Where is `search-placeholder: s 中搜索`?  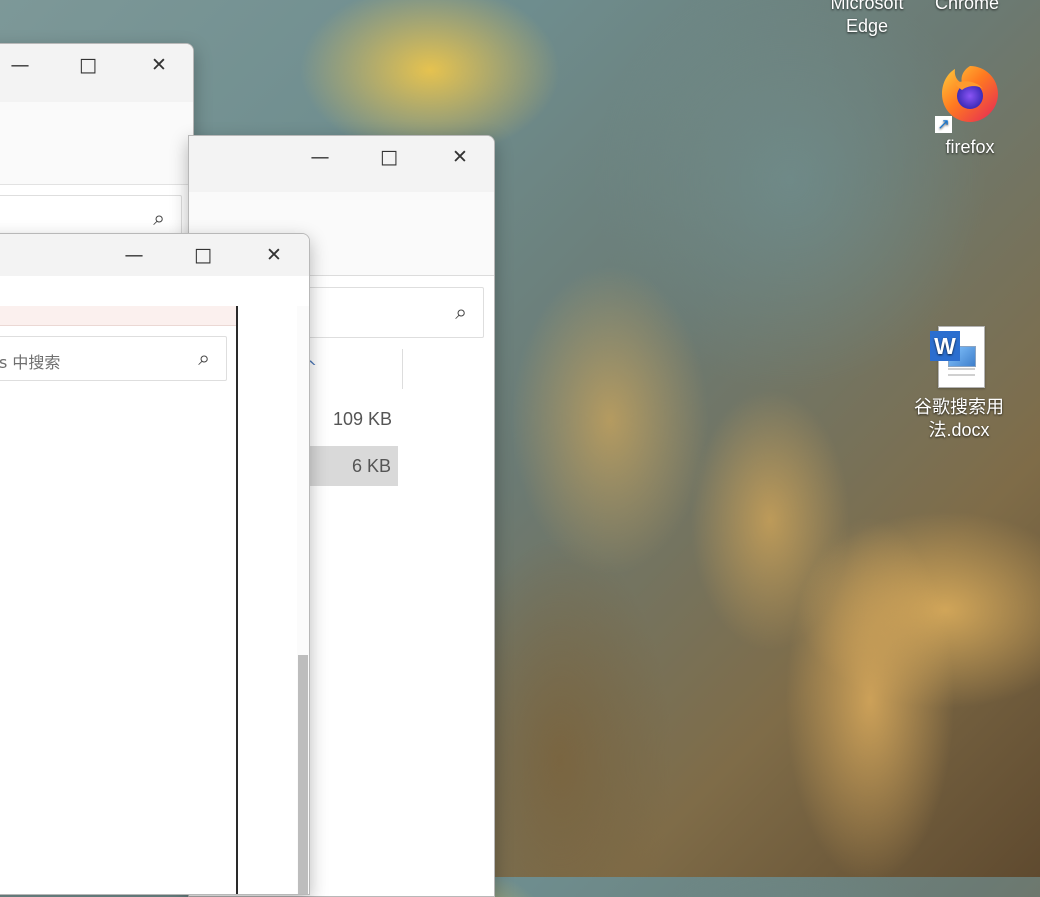 search-placeholder: s 中搜索 is located at coordinates (30, 362).